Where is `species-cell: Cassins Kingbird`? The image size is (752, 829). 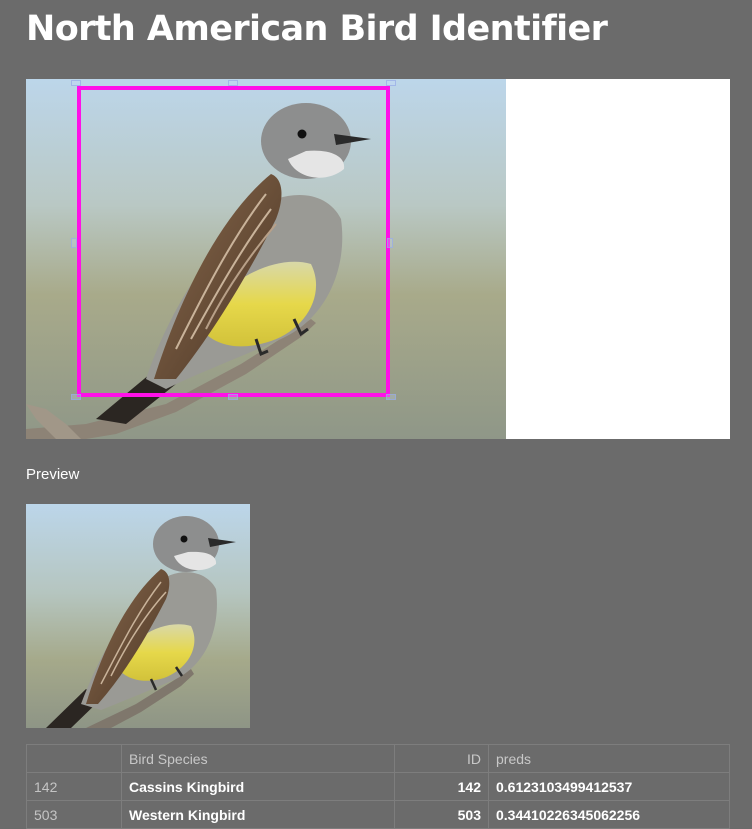
species-cell: Cassins Kingbird is located at coordinates (258, 786).